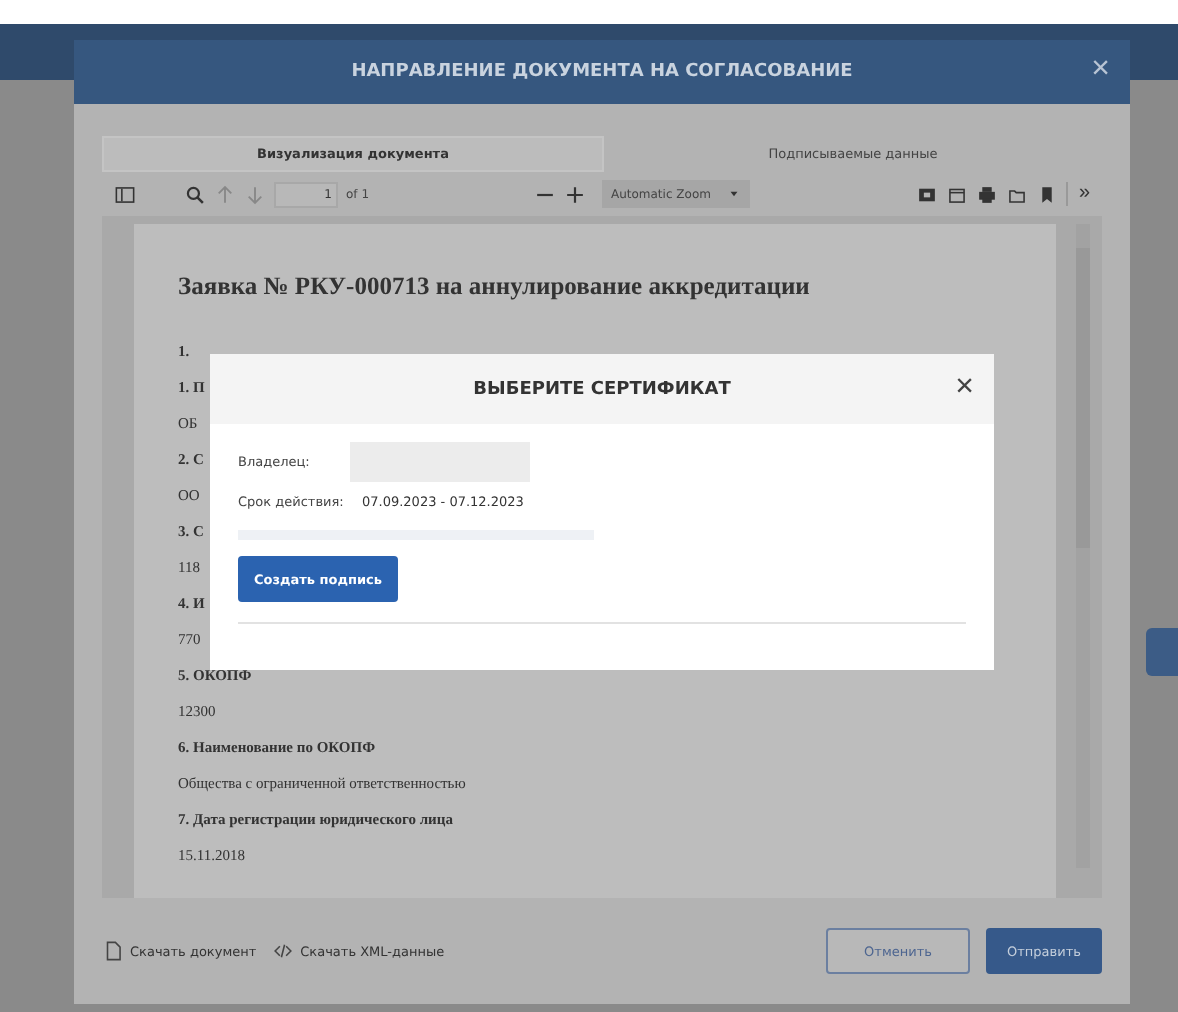 Image resolution: width=1178 pixels, height=1012 pixels. I want to click on zoom-in-icon, so click(575, 194).